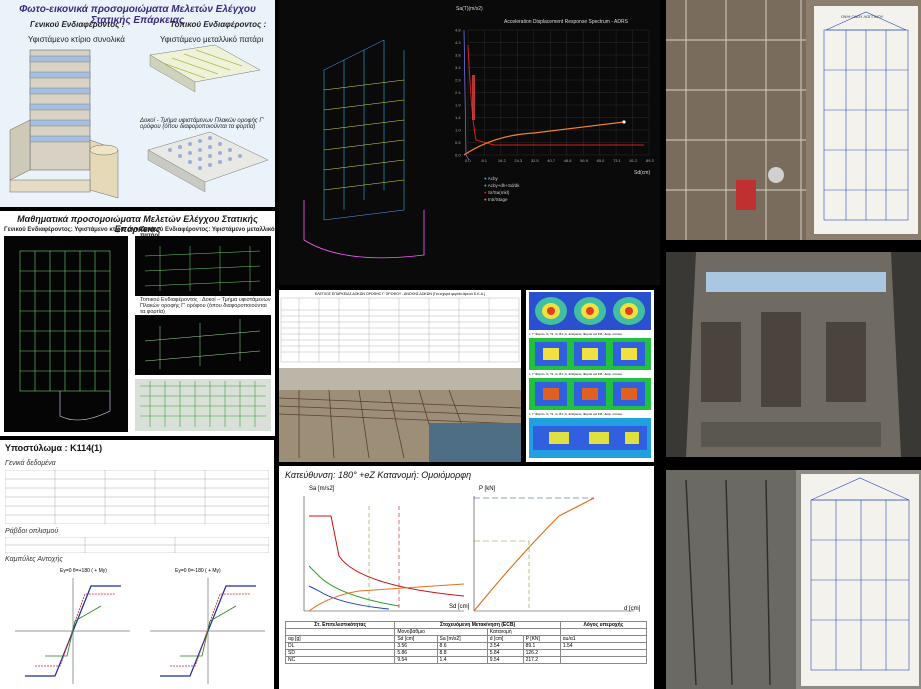 The image size is (921, 689). Describe the element at coordinates (505, 639) in the screenshot. I see `table-cell: d [cm]` at that location.